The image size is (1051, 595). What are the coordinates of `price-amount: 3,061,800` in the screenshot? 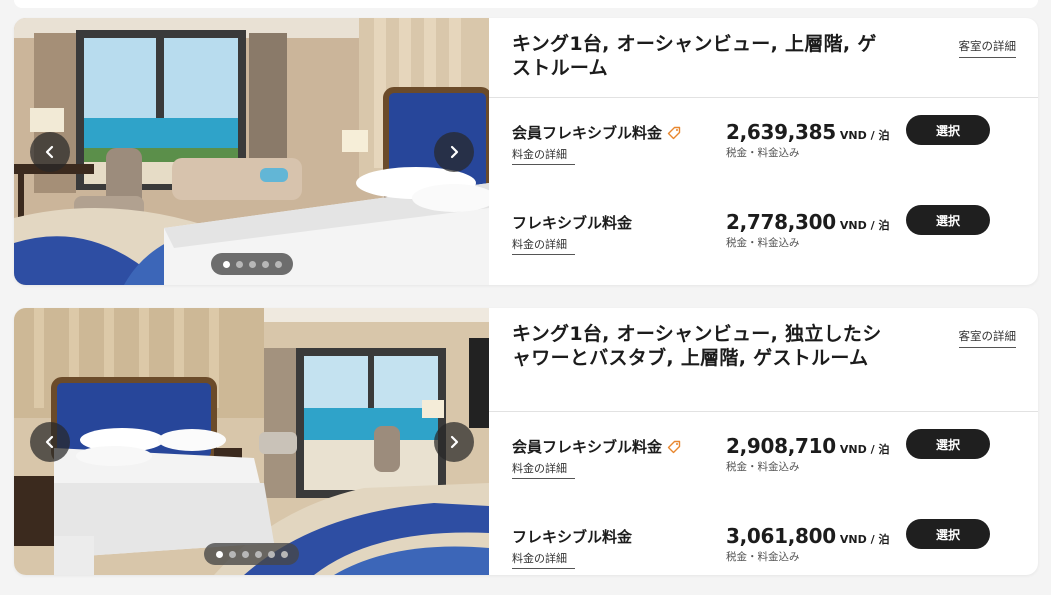 It's located at (781, 536).